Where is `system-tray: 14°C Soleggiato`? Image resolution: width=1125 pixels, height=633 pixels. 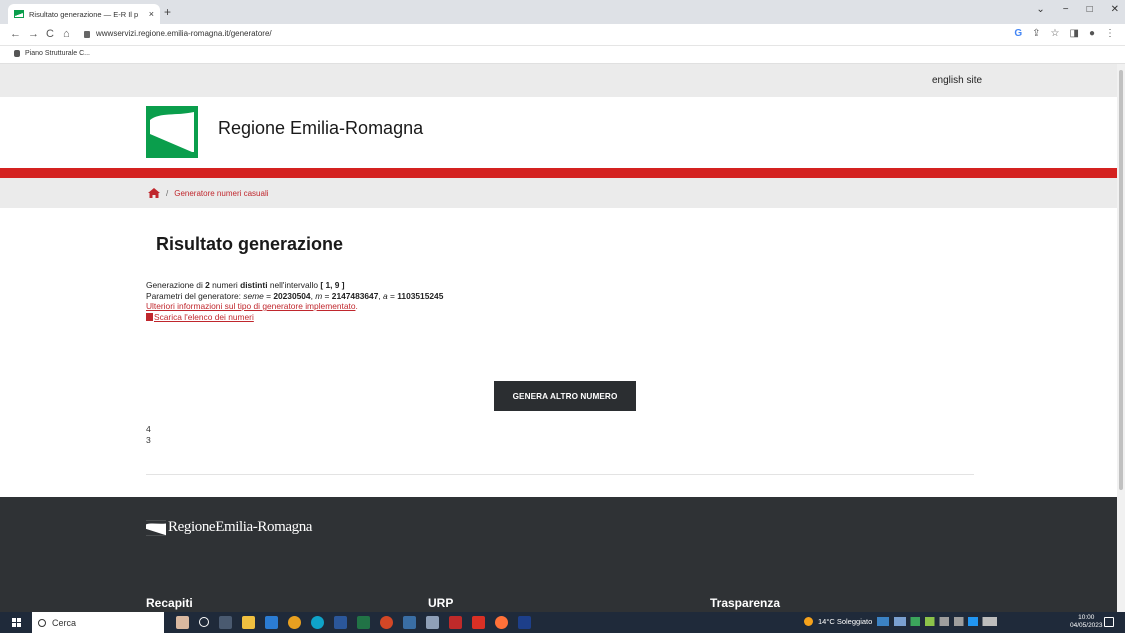 system-tray: 14°C Soleggiato is located at coordinates (901, 621).